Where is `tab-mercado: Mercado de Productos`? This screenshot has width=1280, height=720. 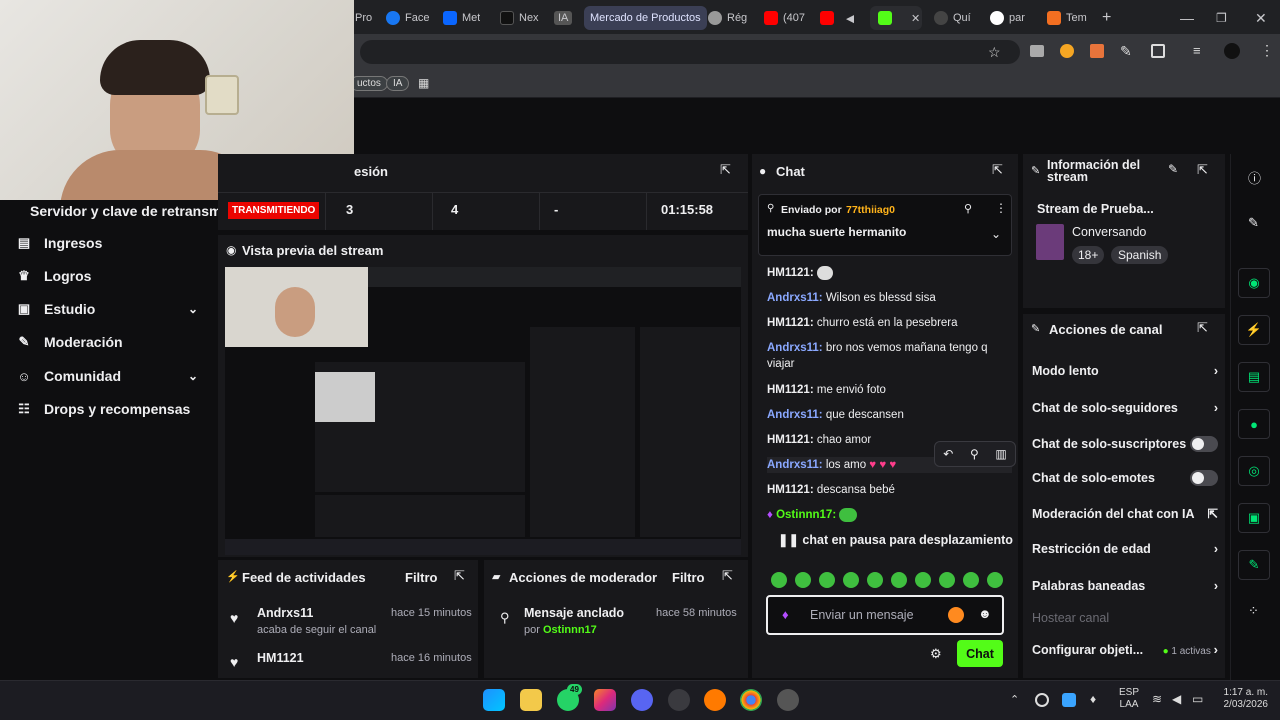
tab-mercado: Mercado de Productos is located at coordinates (645, 18).